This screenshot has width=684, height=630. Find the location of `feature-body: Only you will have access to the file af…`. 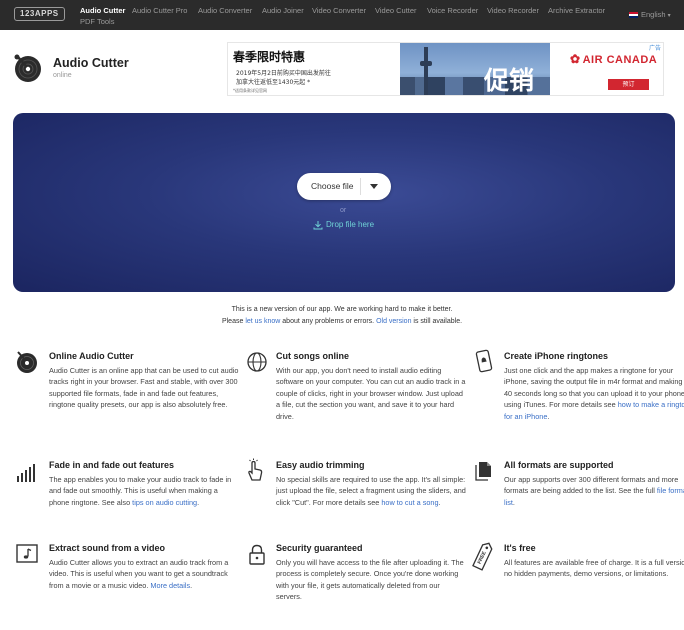

feature-body: Only you will have access to the file af… is located at coordinates (370, 580).